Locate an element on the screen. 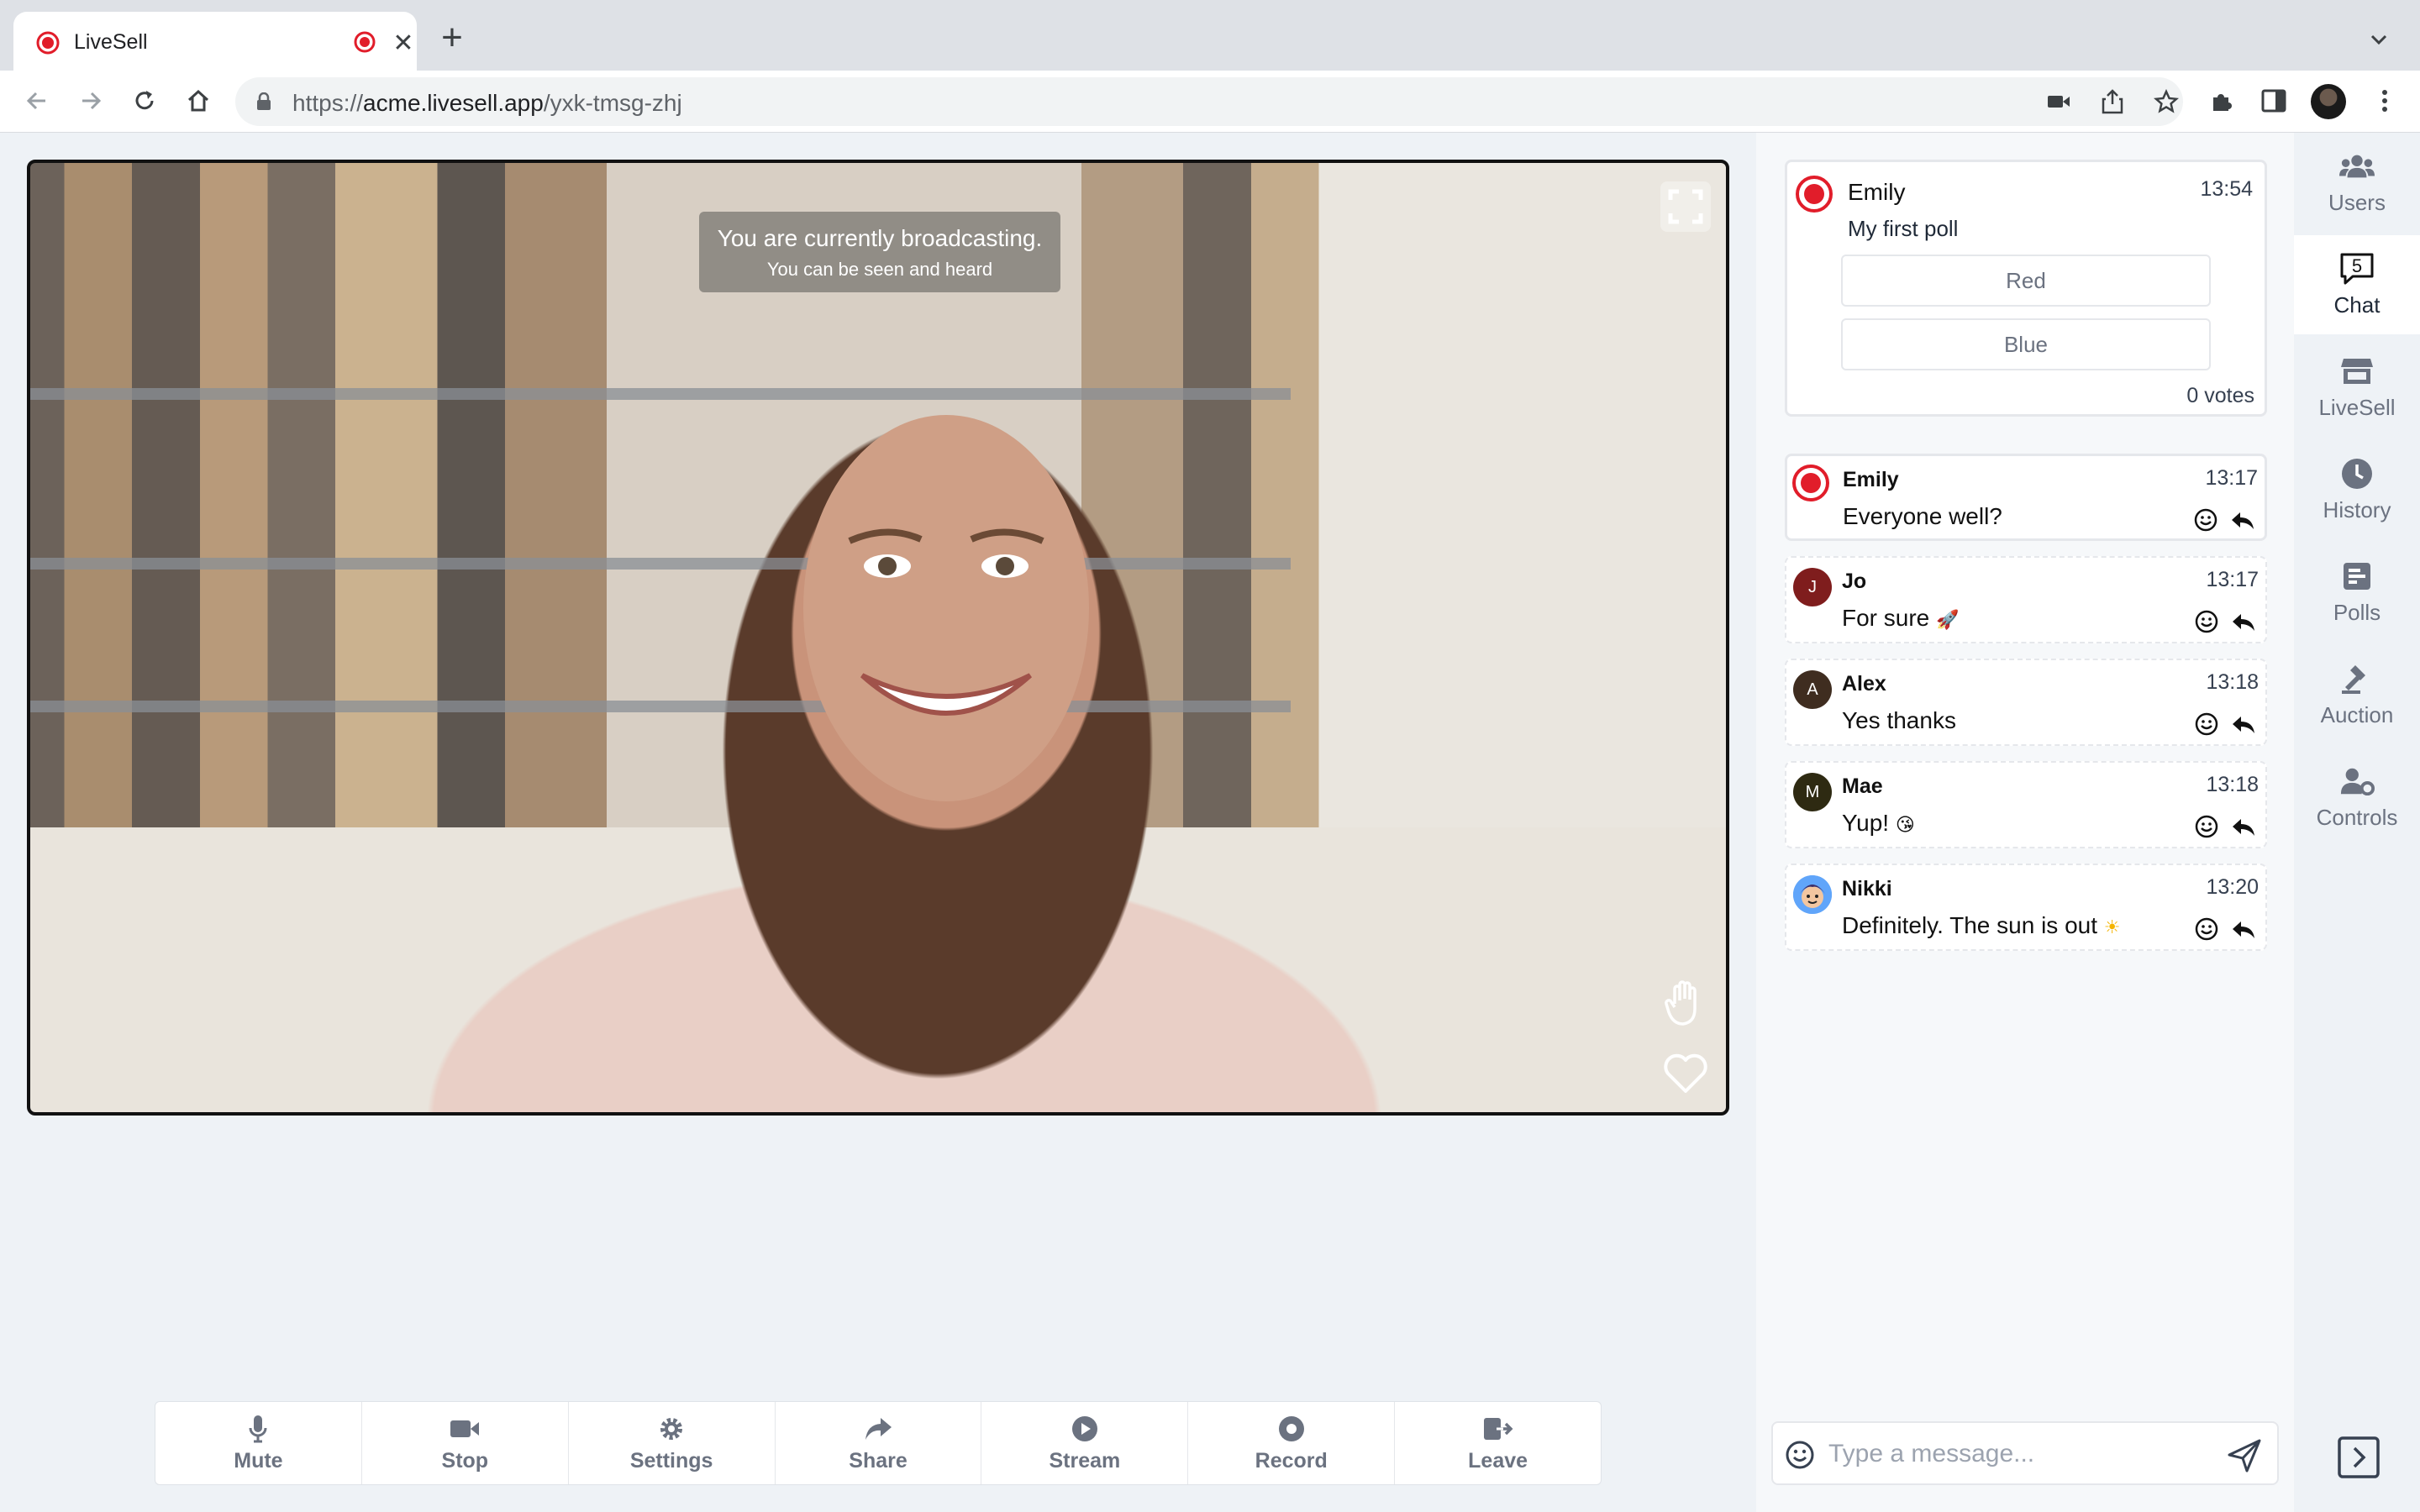 The width and height of the screenshot is (2420, 1512). browser-tab-strip: LiveSell ✕ + is located at coordinates (1210, 35).